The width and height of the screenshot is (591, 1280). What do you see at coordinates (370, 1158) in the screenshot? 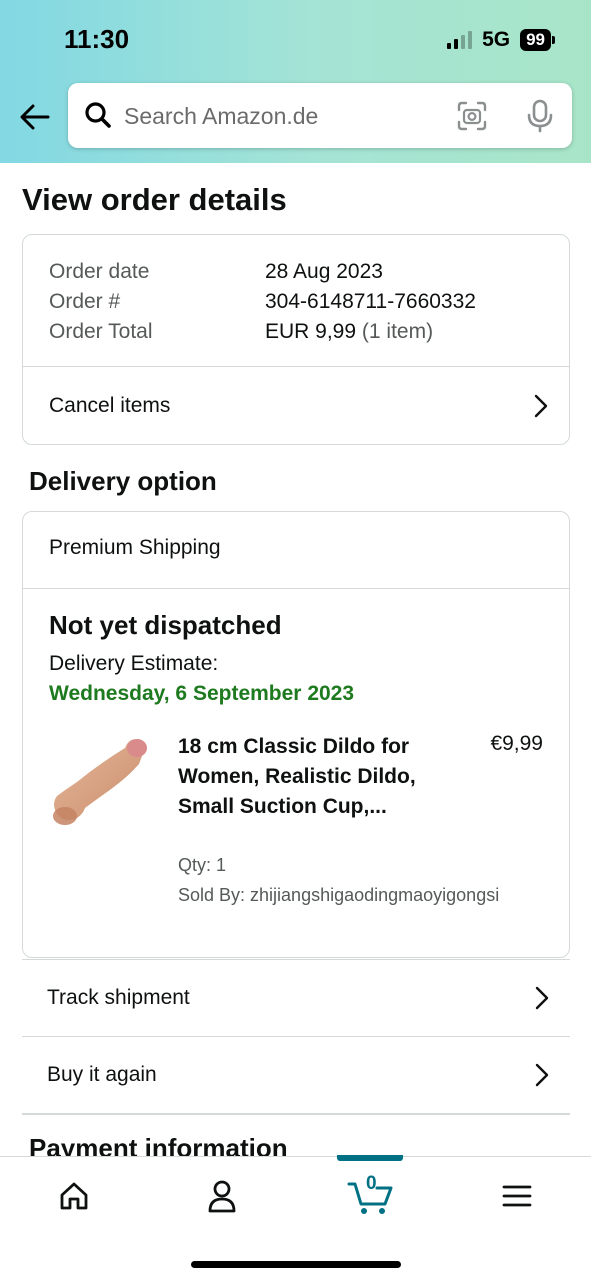
I see `active-tab-indicator` at bounding box center [370, 1158].